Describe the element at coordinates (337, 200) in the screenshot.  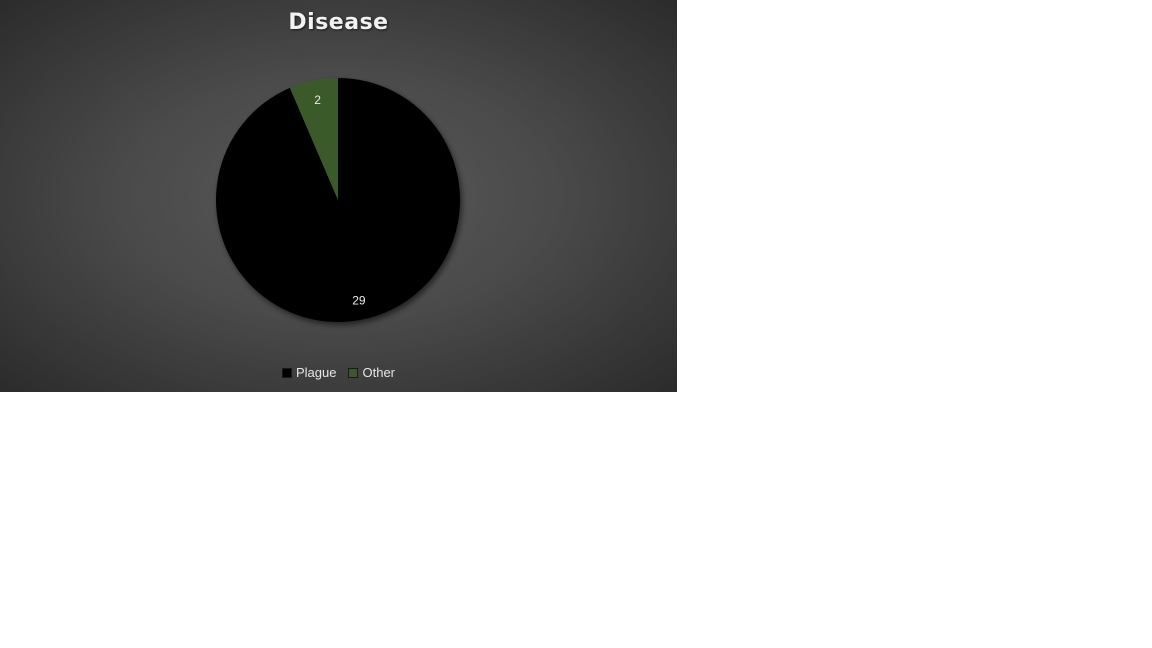
I see `pie-chart: 29 2` at that location.